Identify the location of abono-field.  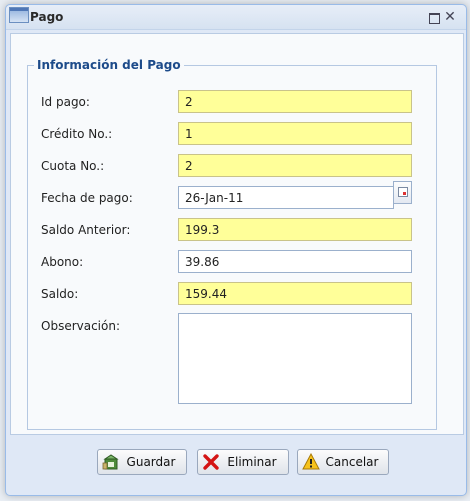
(295, 261).